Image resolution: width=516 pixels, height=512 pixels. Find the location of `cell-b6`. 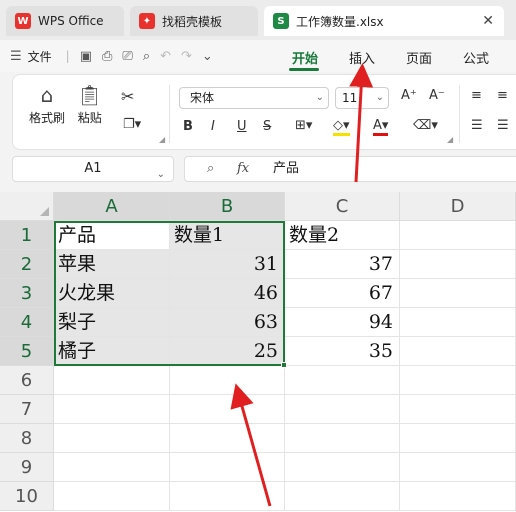

cell-b6 is located at coordinates (227, 380).